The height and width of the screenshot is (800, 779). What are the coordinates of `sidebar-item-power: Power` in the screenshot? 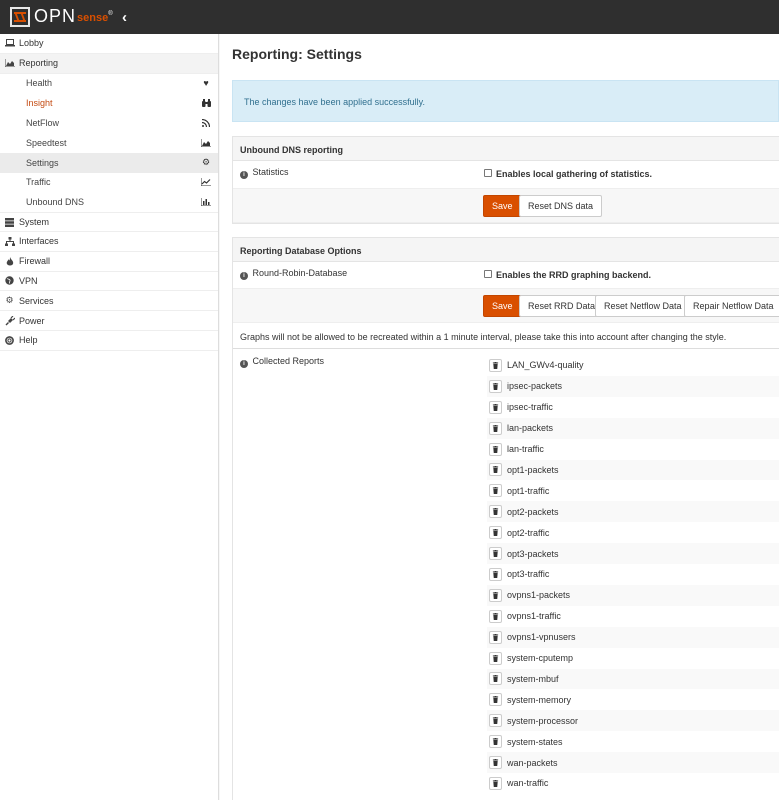 It's located at (109, 321).